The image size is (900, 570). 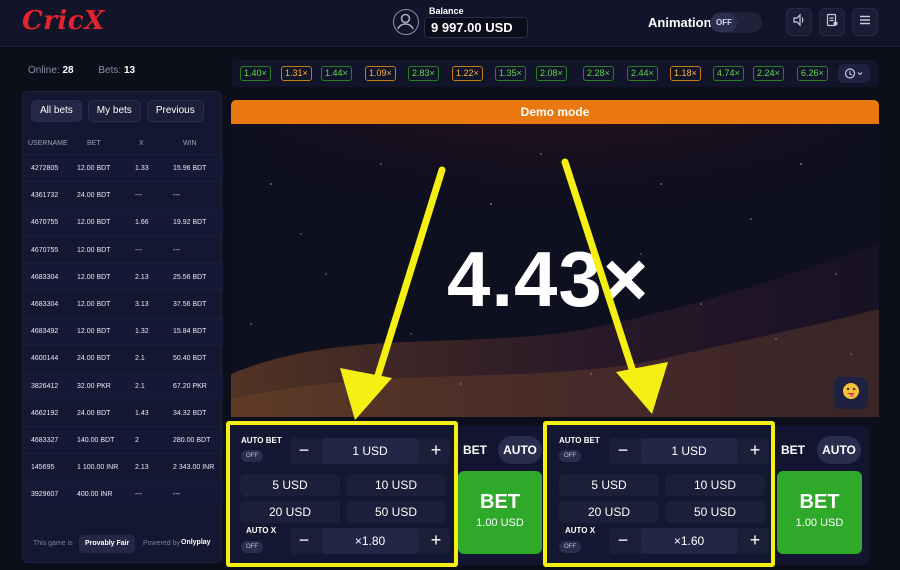 What do you see at coordinates (728, 73) in the screenshot?
I see `history-chip: 4.74×` at bounding box center [728, 73].